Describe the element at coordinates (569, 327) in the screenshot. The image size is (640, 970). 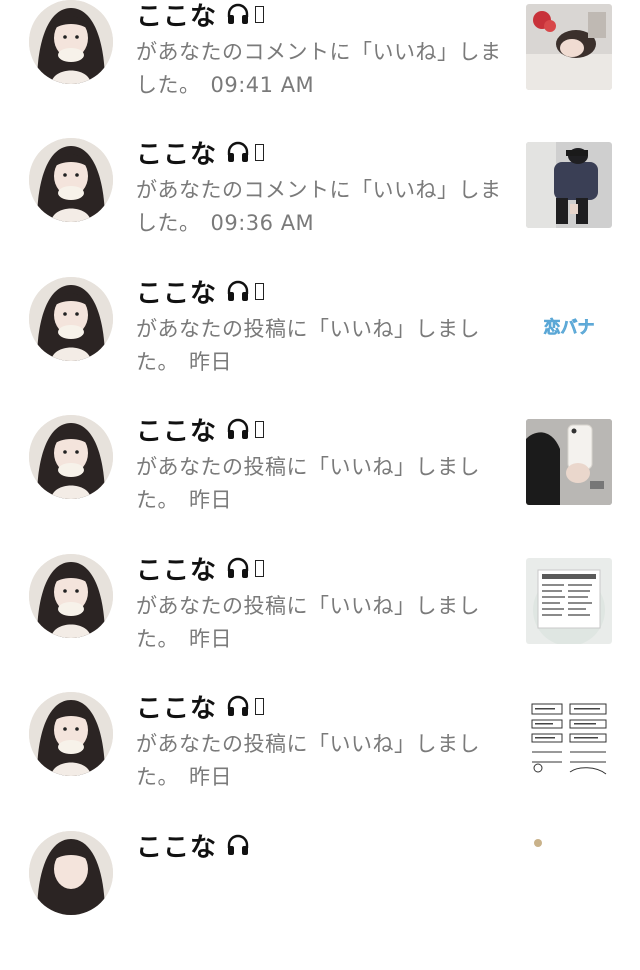
I see `koibana-text: 恋バナ` at that location.